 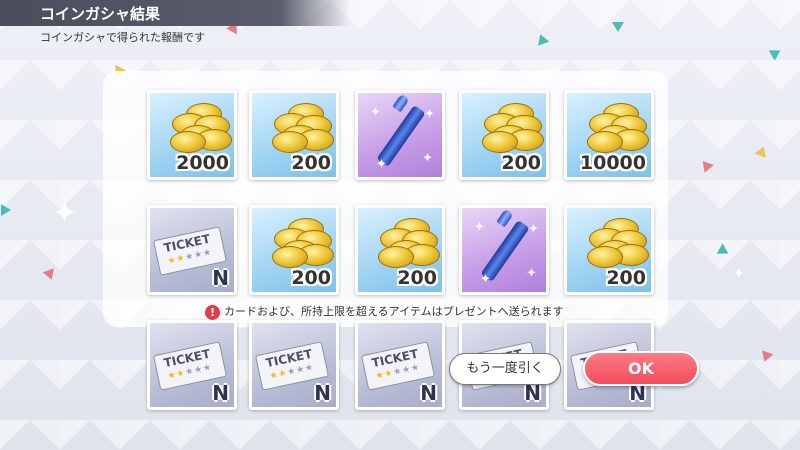 I want to click on reward-amount: 2000, so click(x=202, y=163).